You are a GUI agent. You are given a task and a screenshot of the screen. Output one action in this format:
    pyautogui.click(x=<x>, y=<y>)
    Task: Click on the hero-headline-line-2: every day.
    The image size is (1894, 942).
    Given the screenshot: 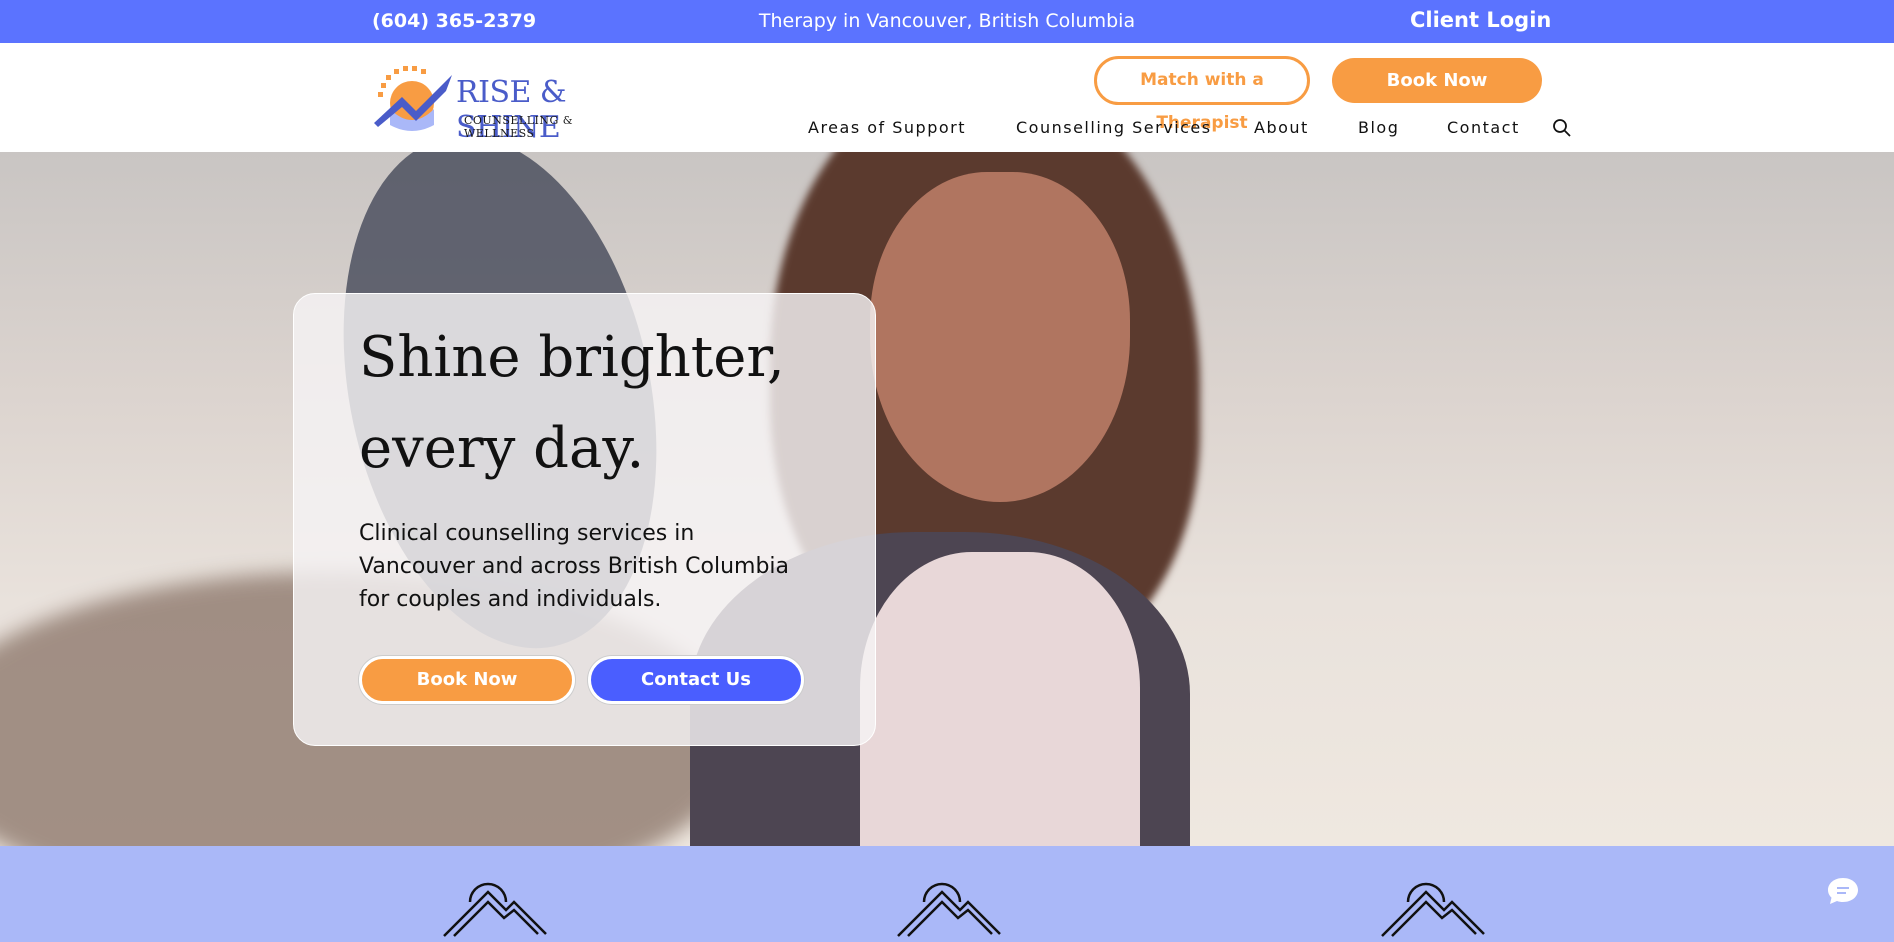 What is the action you would take?
    pyautogui.click(x=502, y=448)
    